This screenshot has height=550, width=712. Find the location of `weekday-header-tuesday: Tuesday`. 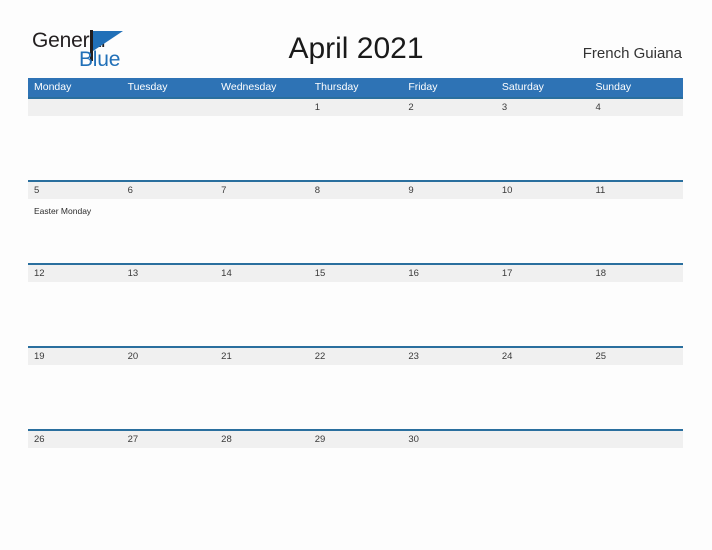

weekday-header-tuesday: Tuesday is located at coordinates (147, 87).